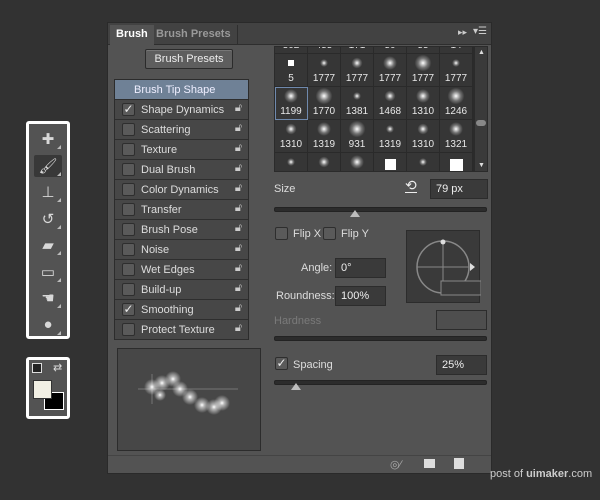 The image size is (600, 500). I want to click on size-field: 79 px, so click(459, 189).